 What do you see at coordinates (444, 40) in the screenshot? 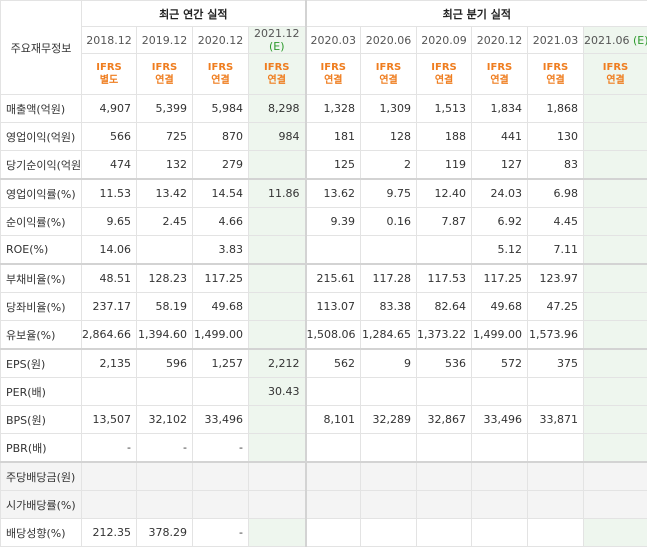
I see `period-header: 2020.09` at bounding box center [444, 40].